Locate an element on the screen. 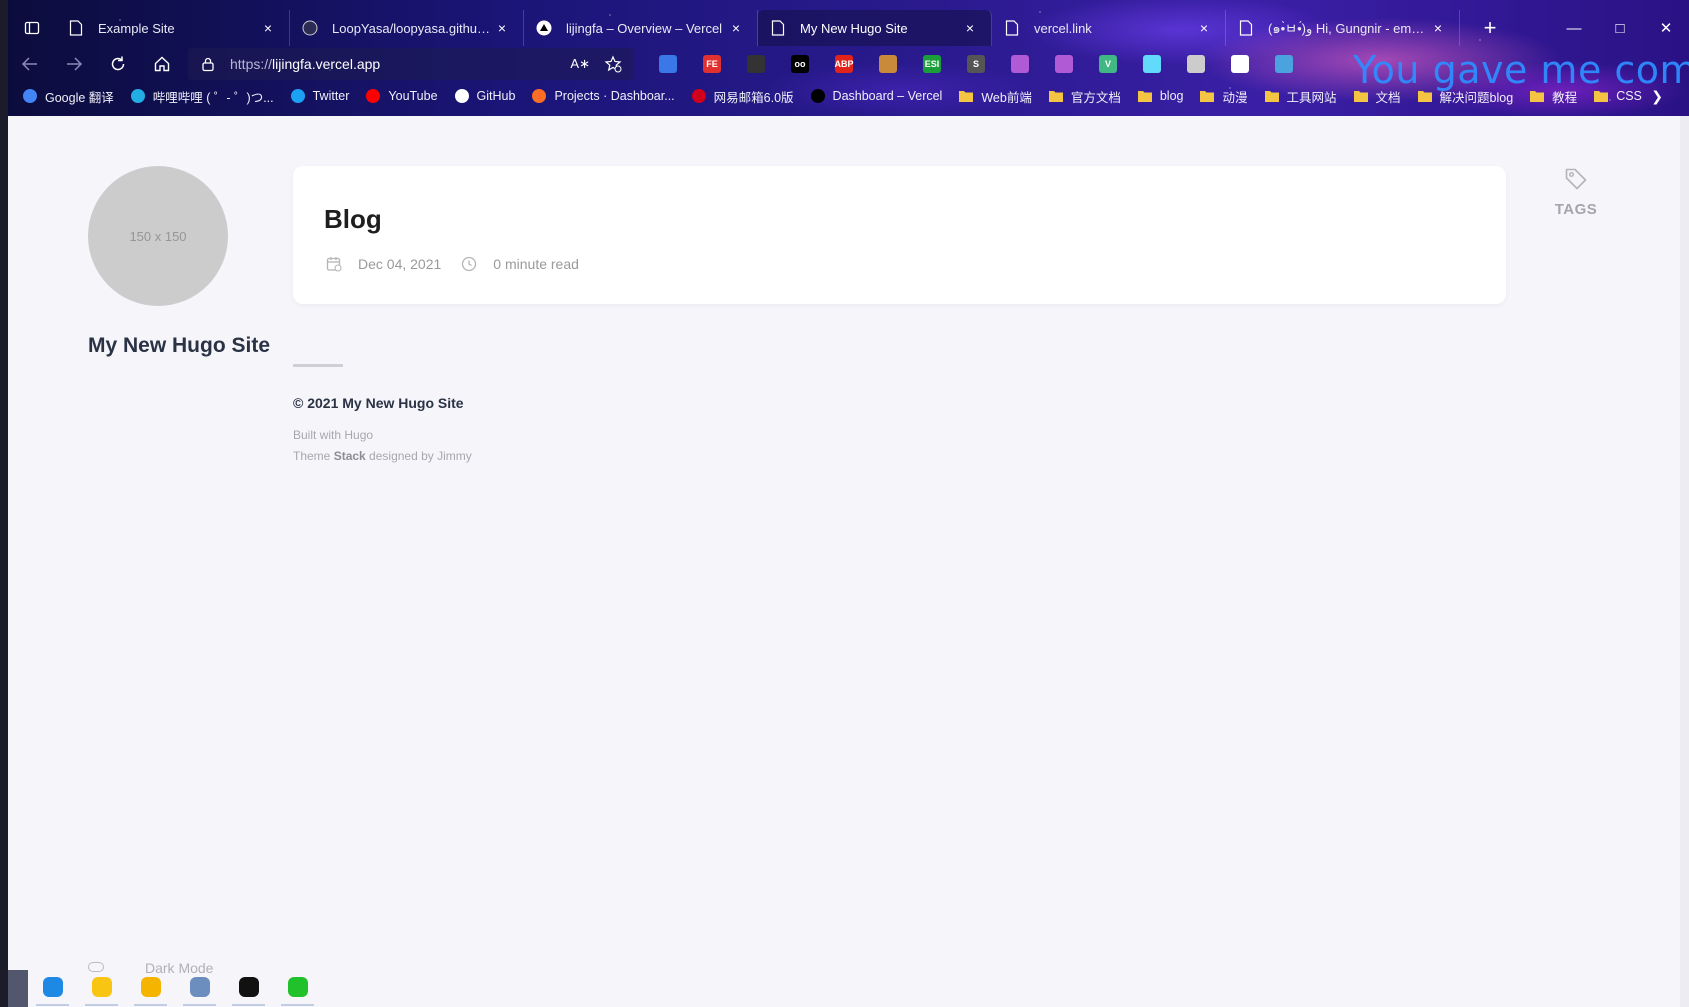 The image size is (1689, 1007). post-title: Blog is located at coordinates (353, 219).